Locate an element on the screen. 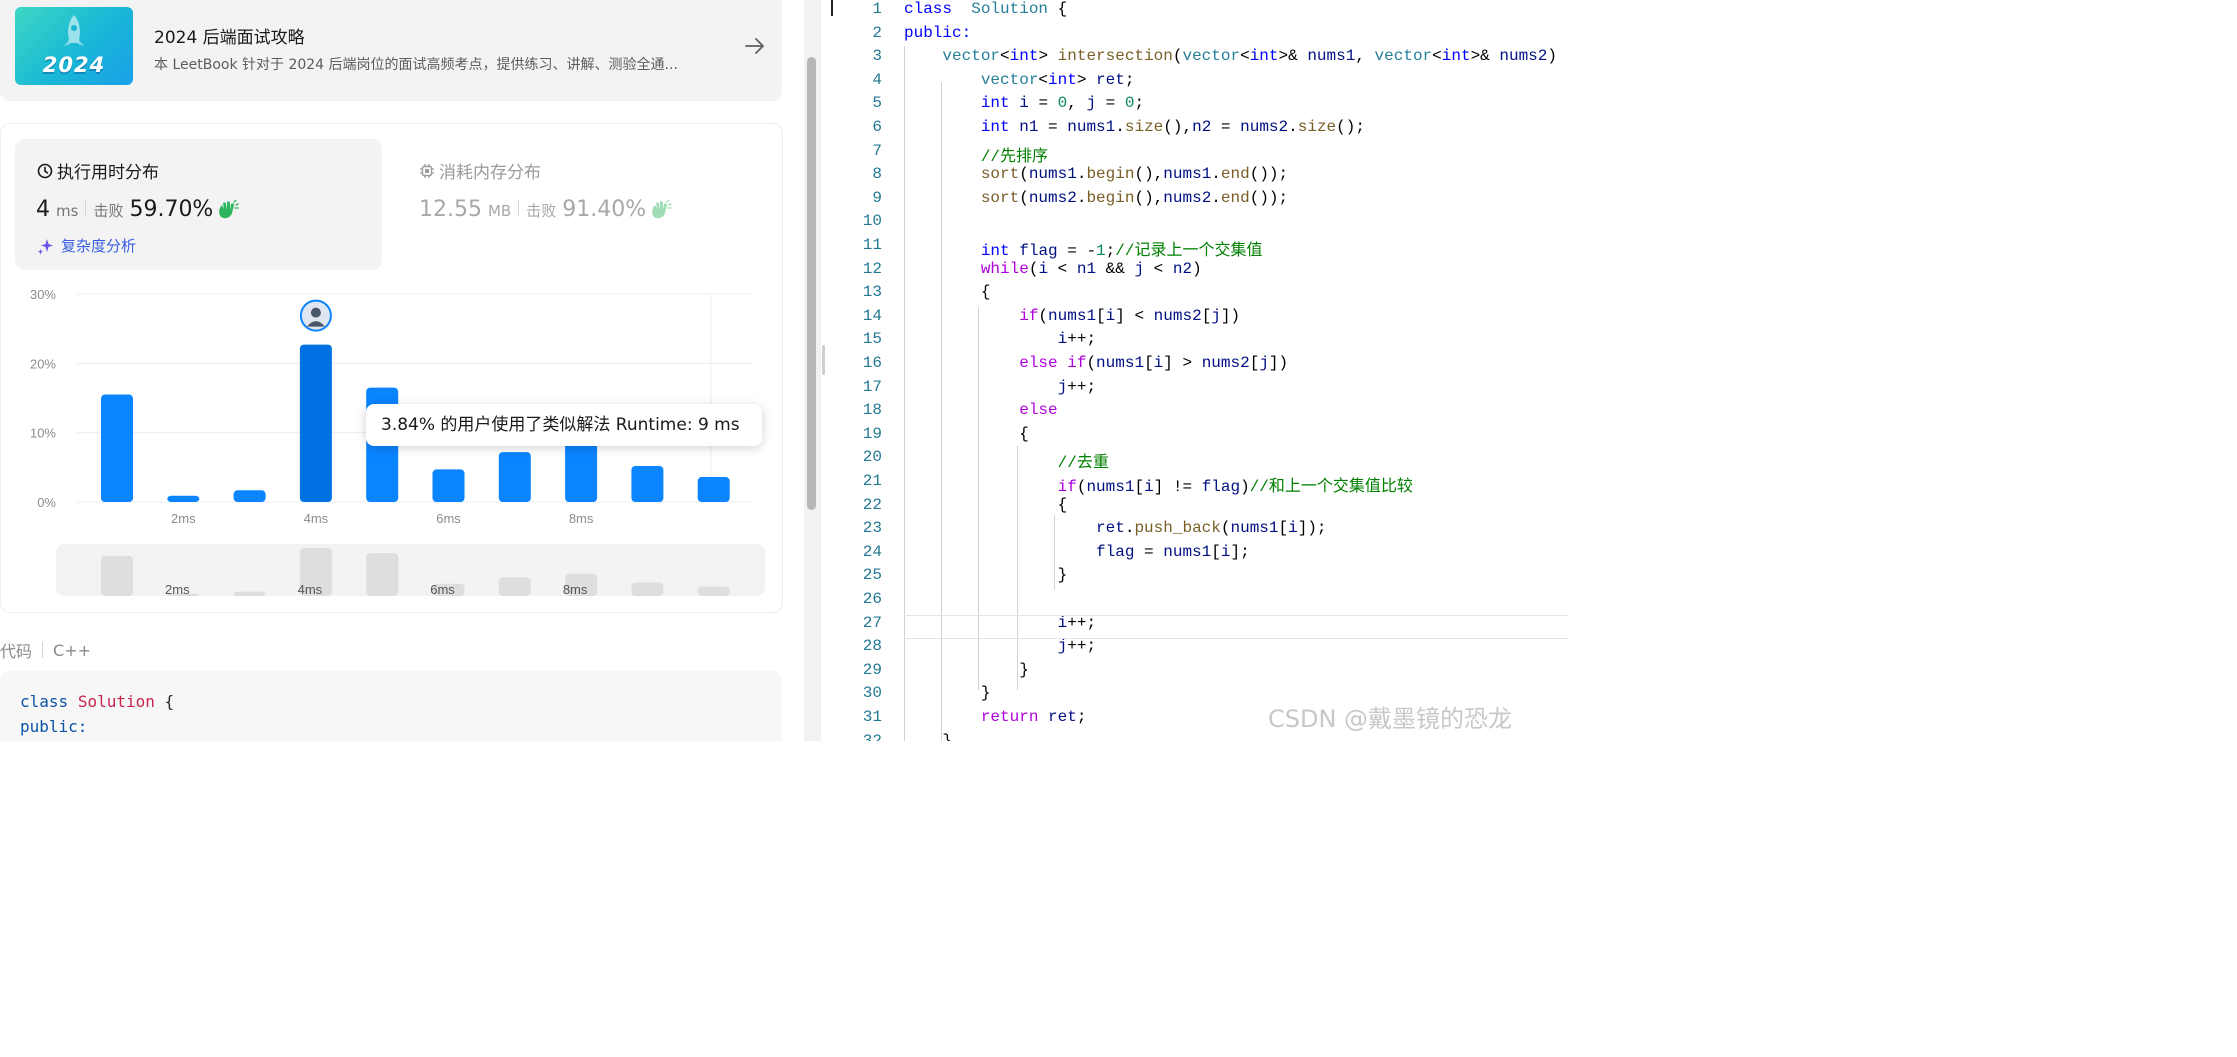  overview-tick-label: 8ms is located at coordinates (575, 589).